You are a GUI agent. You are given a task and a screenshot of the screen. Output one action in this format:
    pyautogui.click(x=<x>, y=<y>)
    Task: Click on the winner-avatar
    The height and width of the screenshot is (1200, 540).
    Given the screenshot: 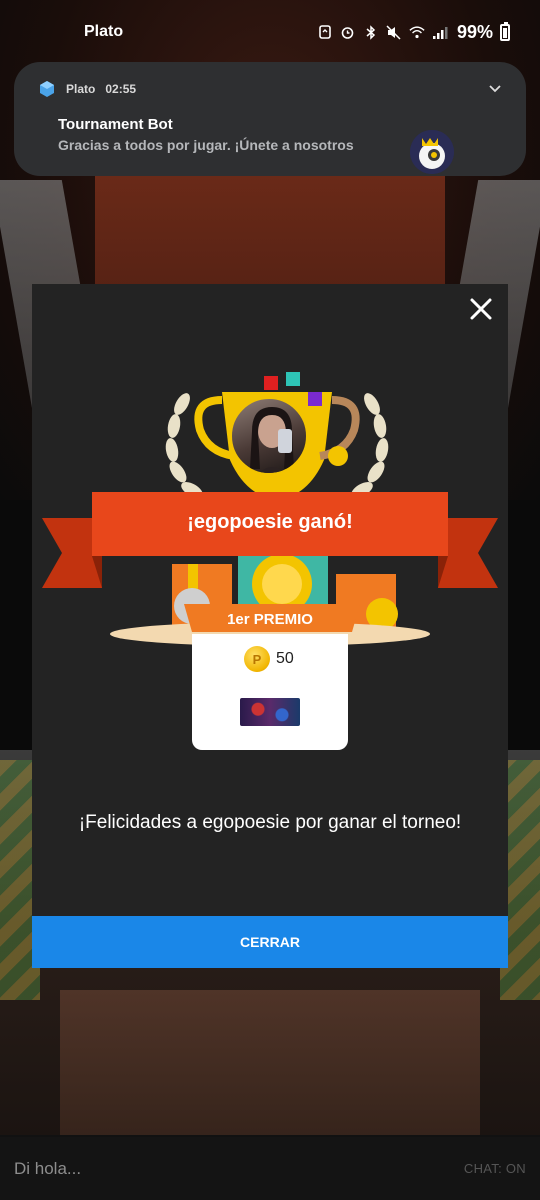 What is the action you would take?
    pyautogui.click(x=269, y=436)
    